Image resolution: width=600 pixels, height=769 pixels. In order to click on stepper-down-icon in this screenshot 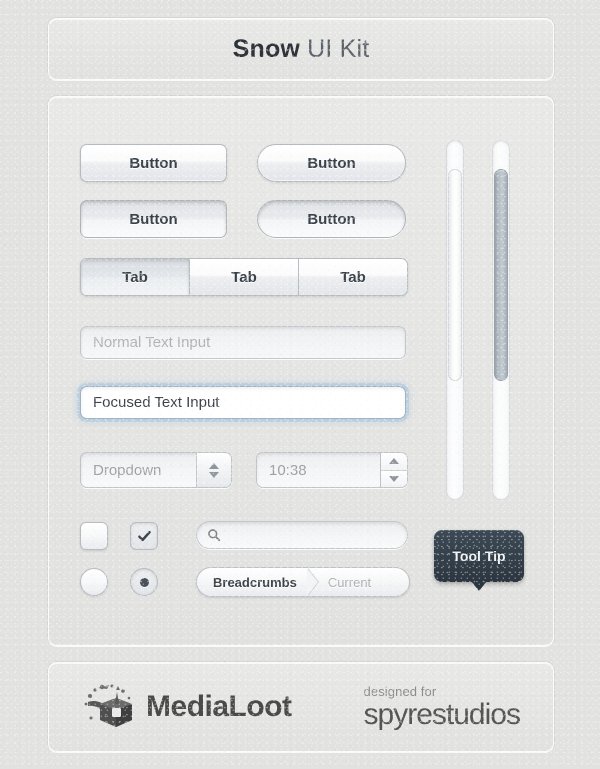, I will do `click(394, 478)`.